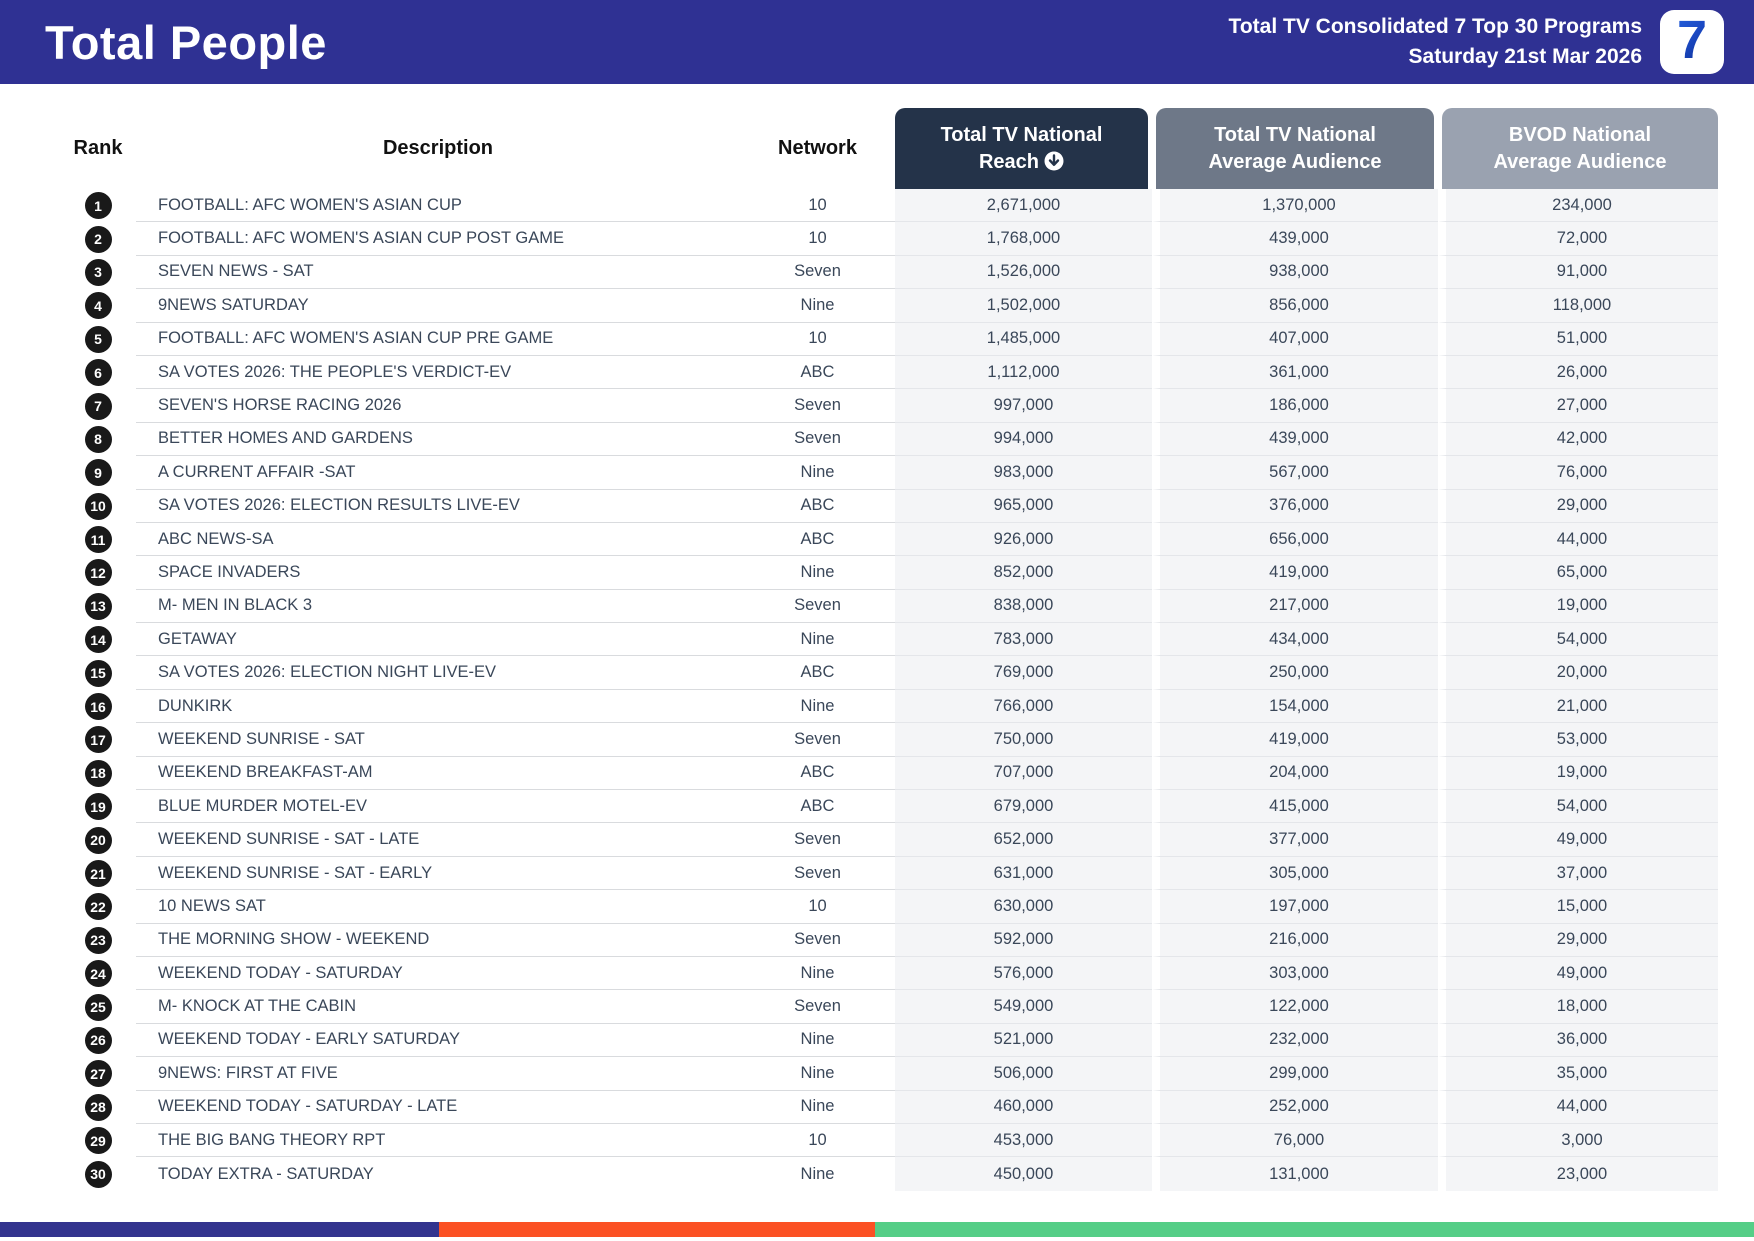 This screenshot has width=1754, height=1241. What do you see at coordinates (98, 1040) in the screenshot?
I see `rank-cell: 26` at bounding box center [98, 1040].